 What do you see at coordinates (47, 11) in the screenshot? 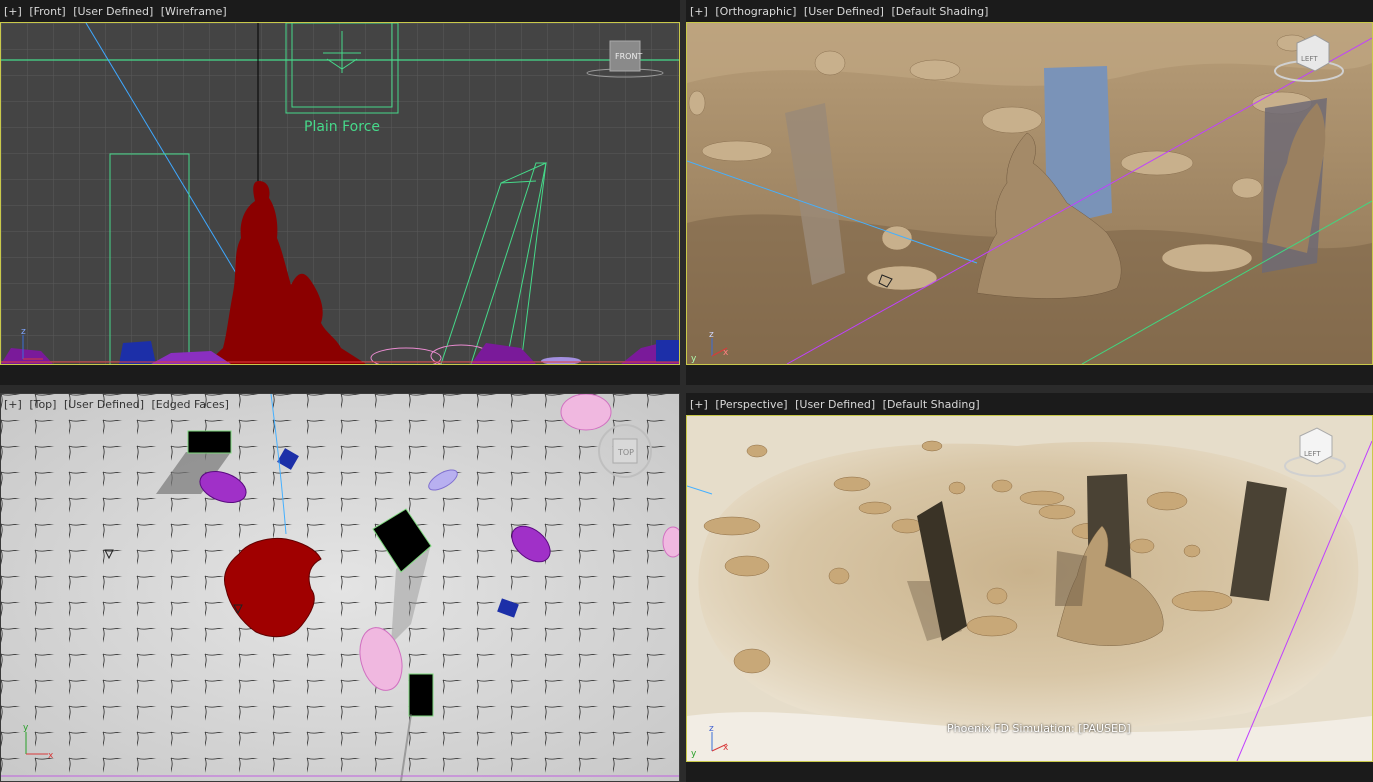
I see `viewport-view-menu: [Front]` at bounding box center [47, 11].